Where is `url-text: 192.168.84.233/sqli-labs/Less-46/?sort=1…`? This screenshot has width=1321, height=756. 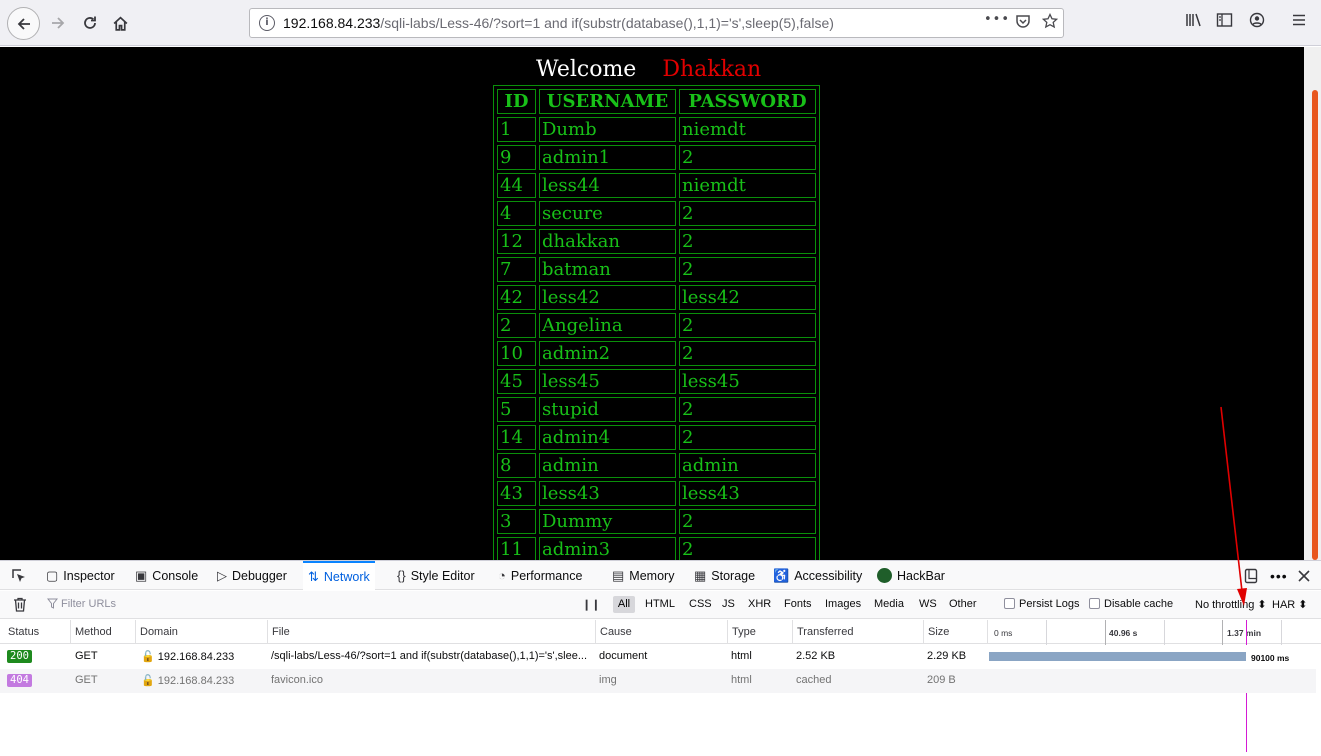 url-text: 192.168.84.233/sqli-labs/Less-46/?sort=1… is located at coordinates (558, 23).